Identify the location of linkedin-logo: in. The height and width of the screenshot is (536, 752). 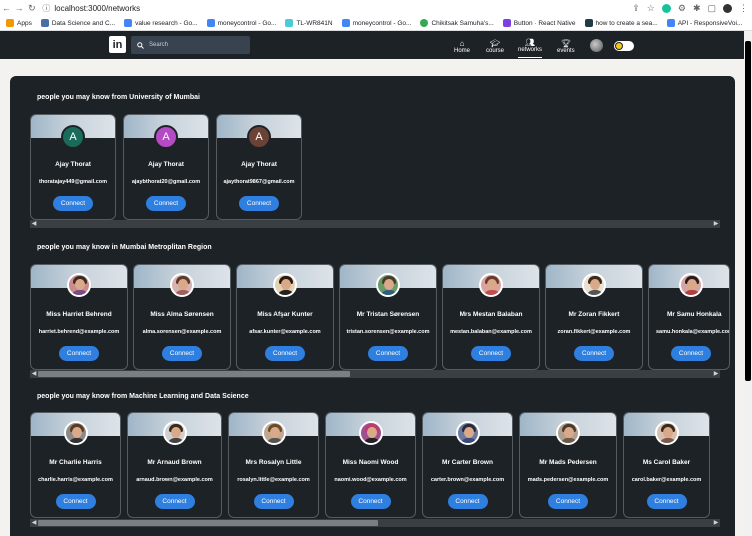
(117, 44).